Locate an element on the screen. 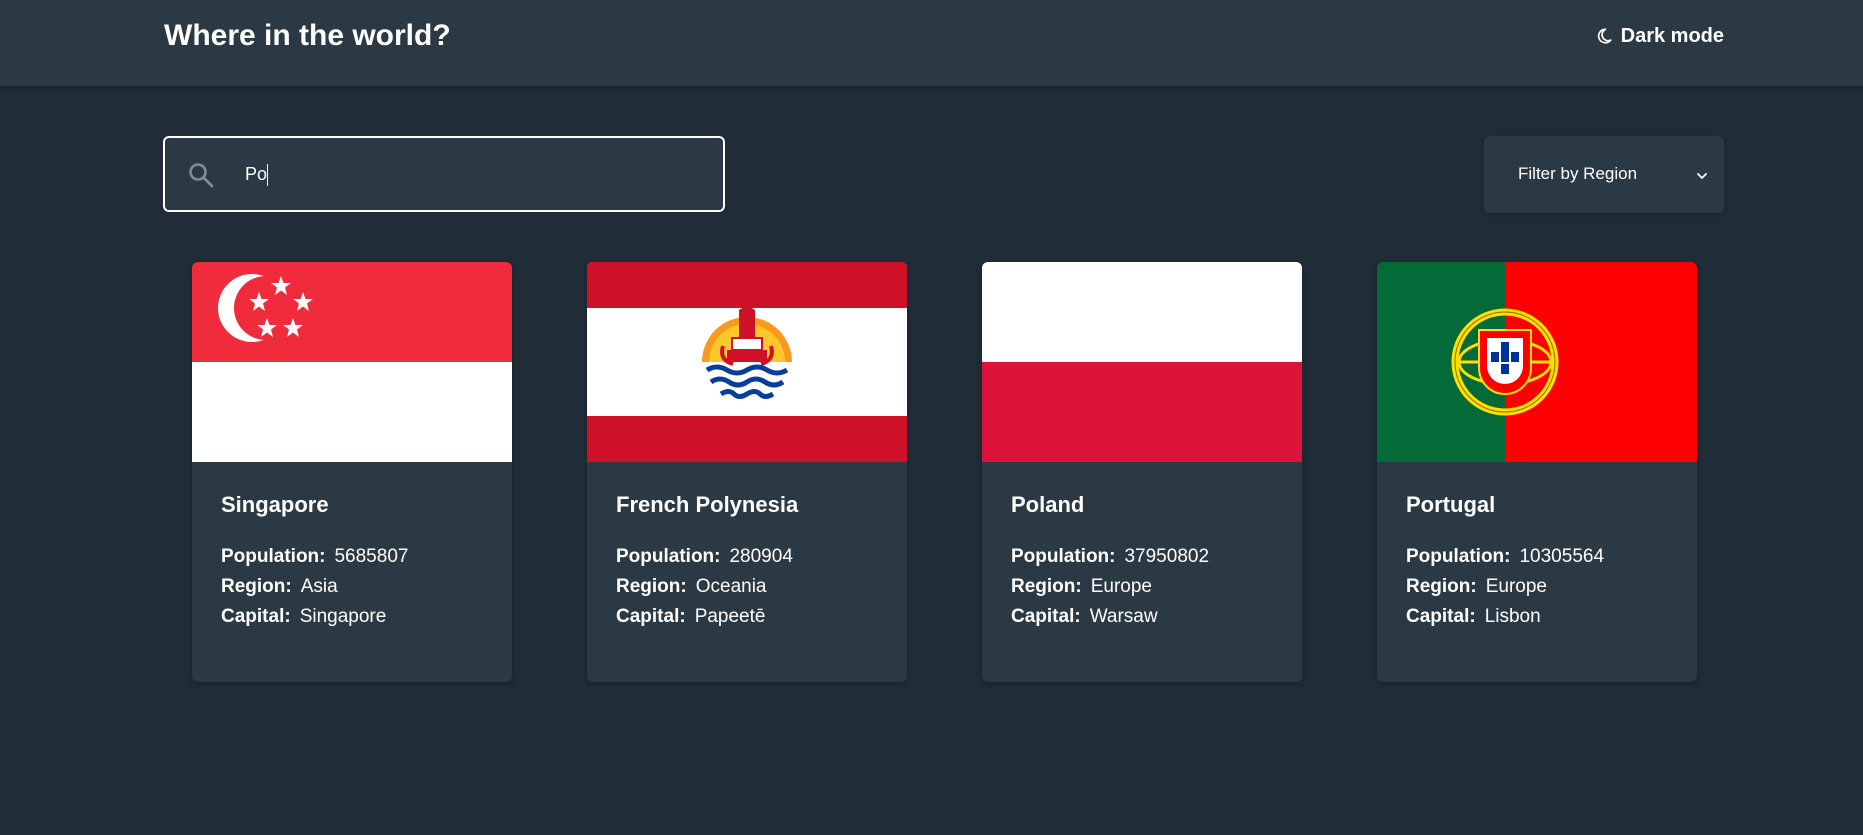  population-stat: Population: 37950802 is located at coordinates (1146, 557).